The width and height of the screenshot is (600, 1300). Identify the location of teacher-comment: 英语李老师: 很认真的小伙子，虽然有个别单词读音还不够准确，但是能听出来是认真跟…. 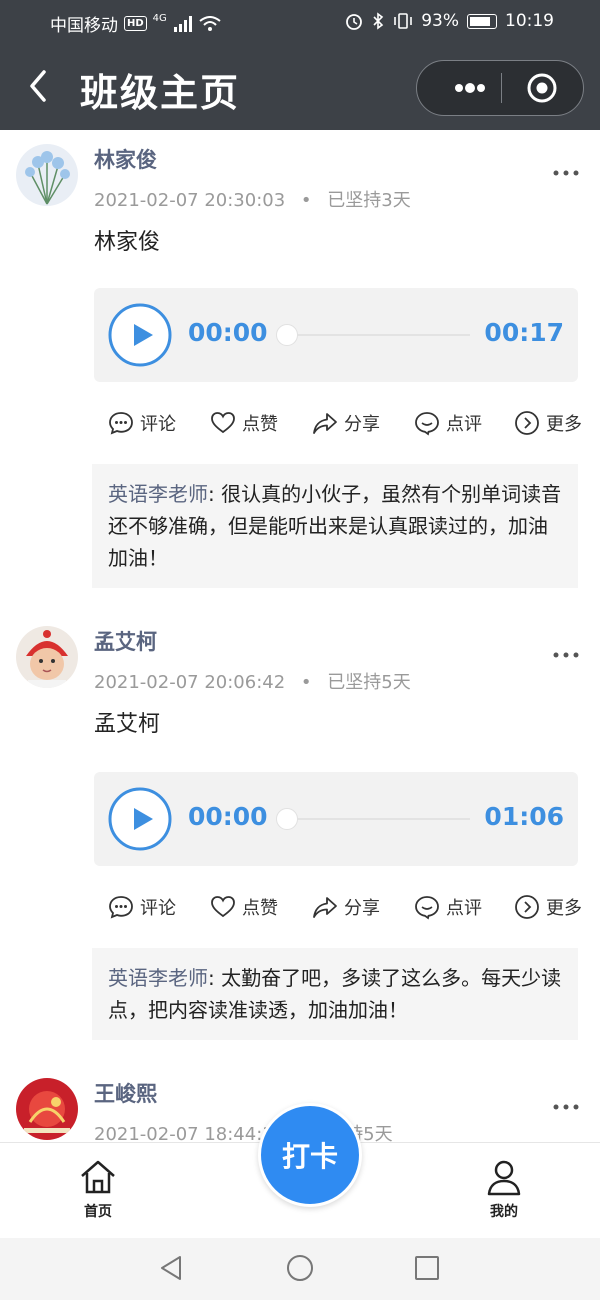
(335, 526).